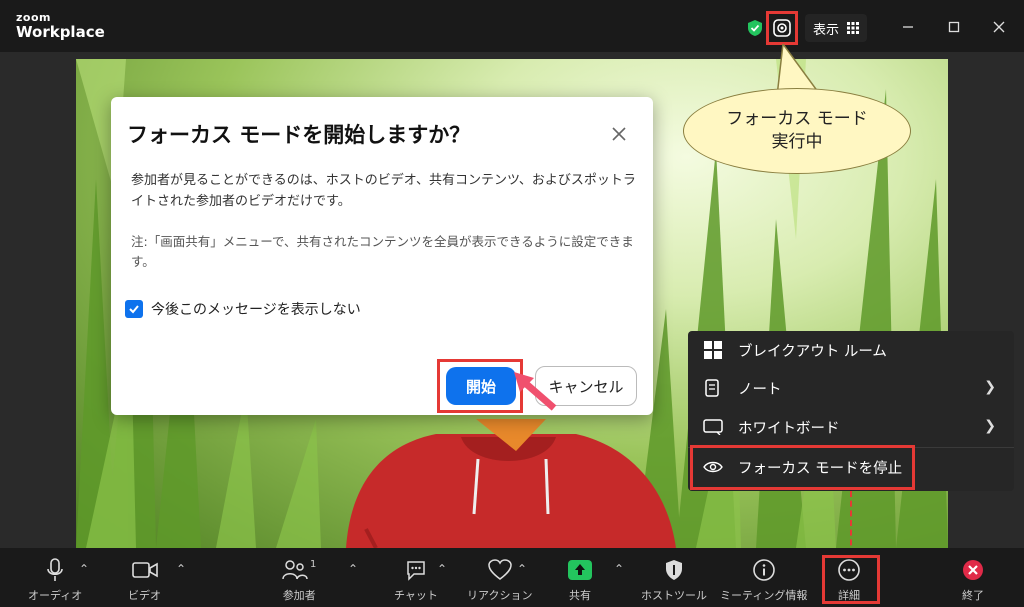  What do you see at coordinates (619, 134) in the screenshot?
I see `dialog-close-icon` at bounding box center [619, 134].